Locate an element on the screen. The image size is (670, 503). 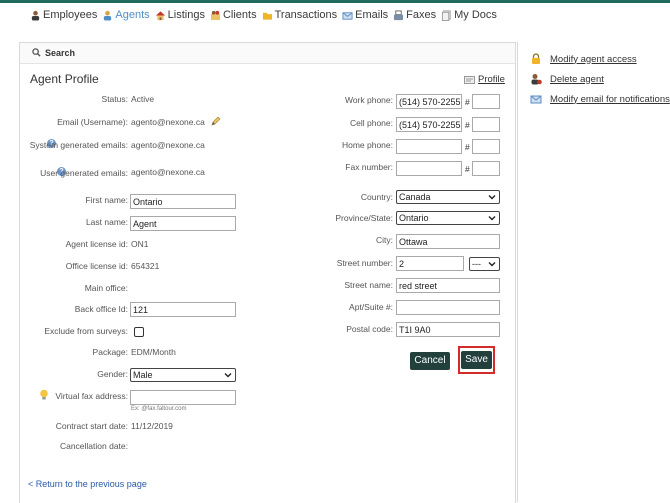
contract-start-value: 11/12/2019 is located at coordinates (152, 426).